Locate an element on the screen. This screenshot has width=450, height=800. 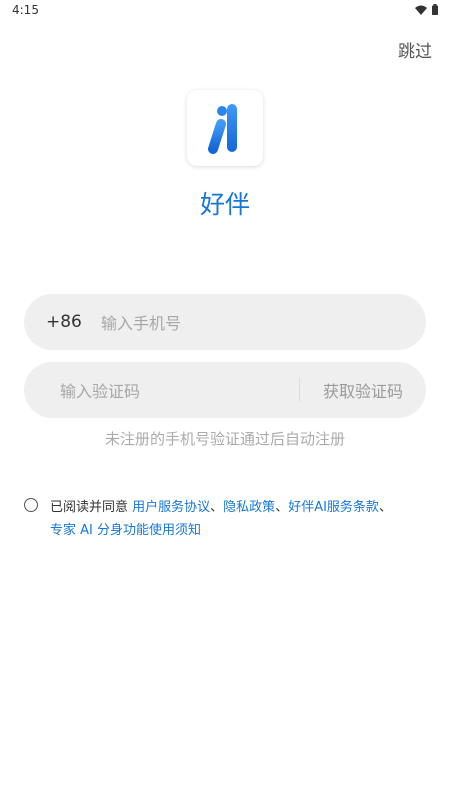
phone-placeholder: 输入手机号 is located at coordinates (141, 323).